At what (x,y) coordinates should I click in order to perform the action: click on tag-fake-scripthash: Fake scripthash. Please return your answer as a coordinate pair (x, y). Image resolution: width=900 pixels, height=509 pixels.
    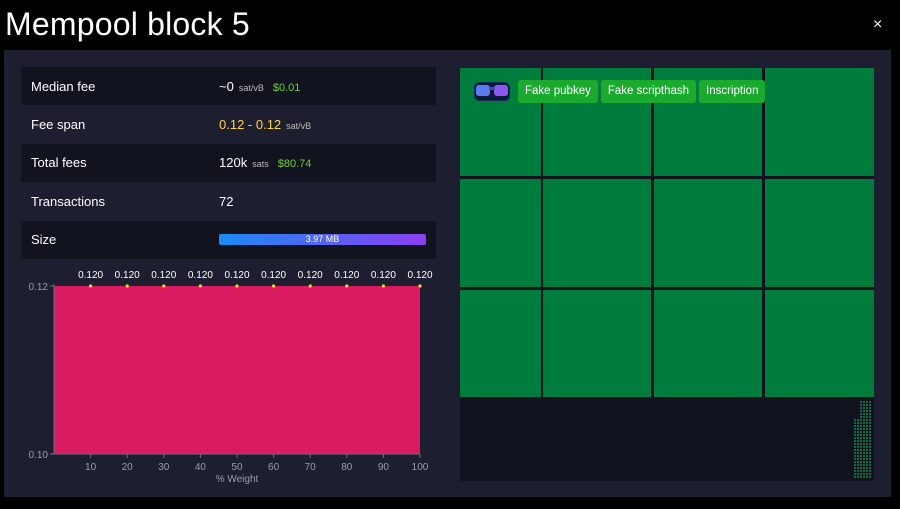
    Looking at the image, I should click on (648, 91).